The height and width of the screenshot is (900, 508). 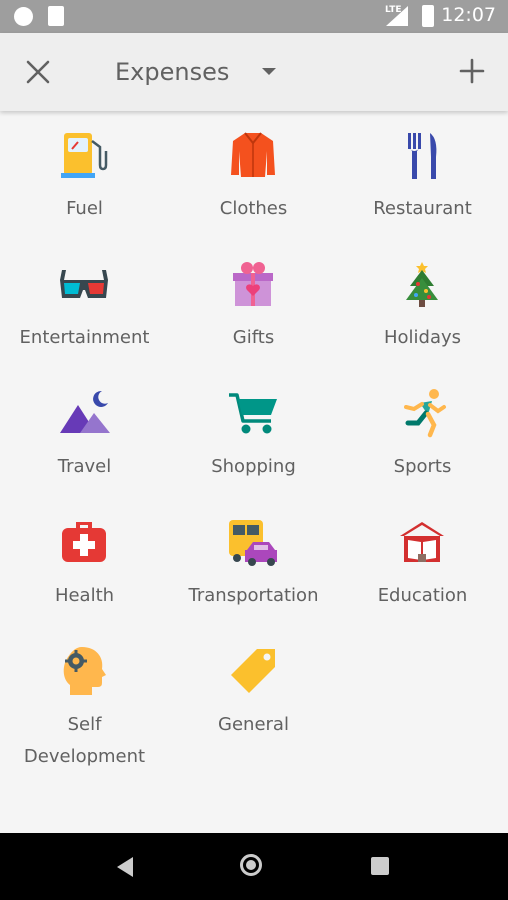 I want to click on category-clothes: Clothes, so click(x=253, y=184).